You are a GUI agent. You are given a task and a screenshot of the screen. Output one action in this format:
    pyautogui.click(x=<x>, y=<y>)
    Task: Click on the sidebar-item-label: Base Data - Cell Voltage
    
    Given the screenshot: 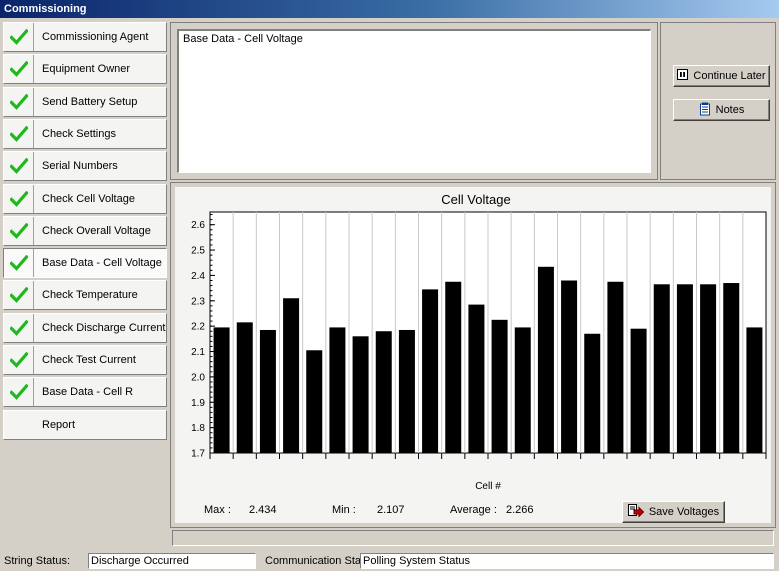 What is the action you would take?
    pyautogui.click(x=102, y=263)
    